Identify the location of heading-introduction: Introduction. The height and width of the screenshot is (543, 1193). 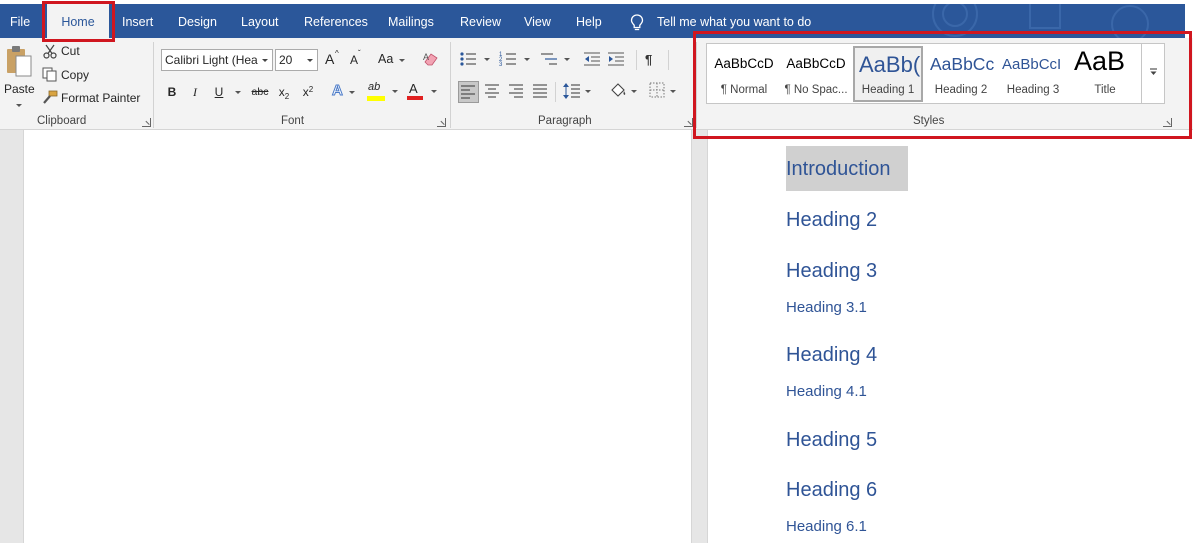
(838, 169).